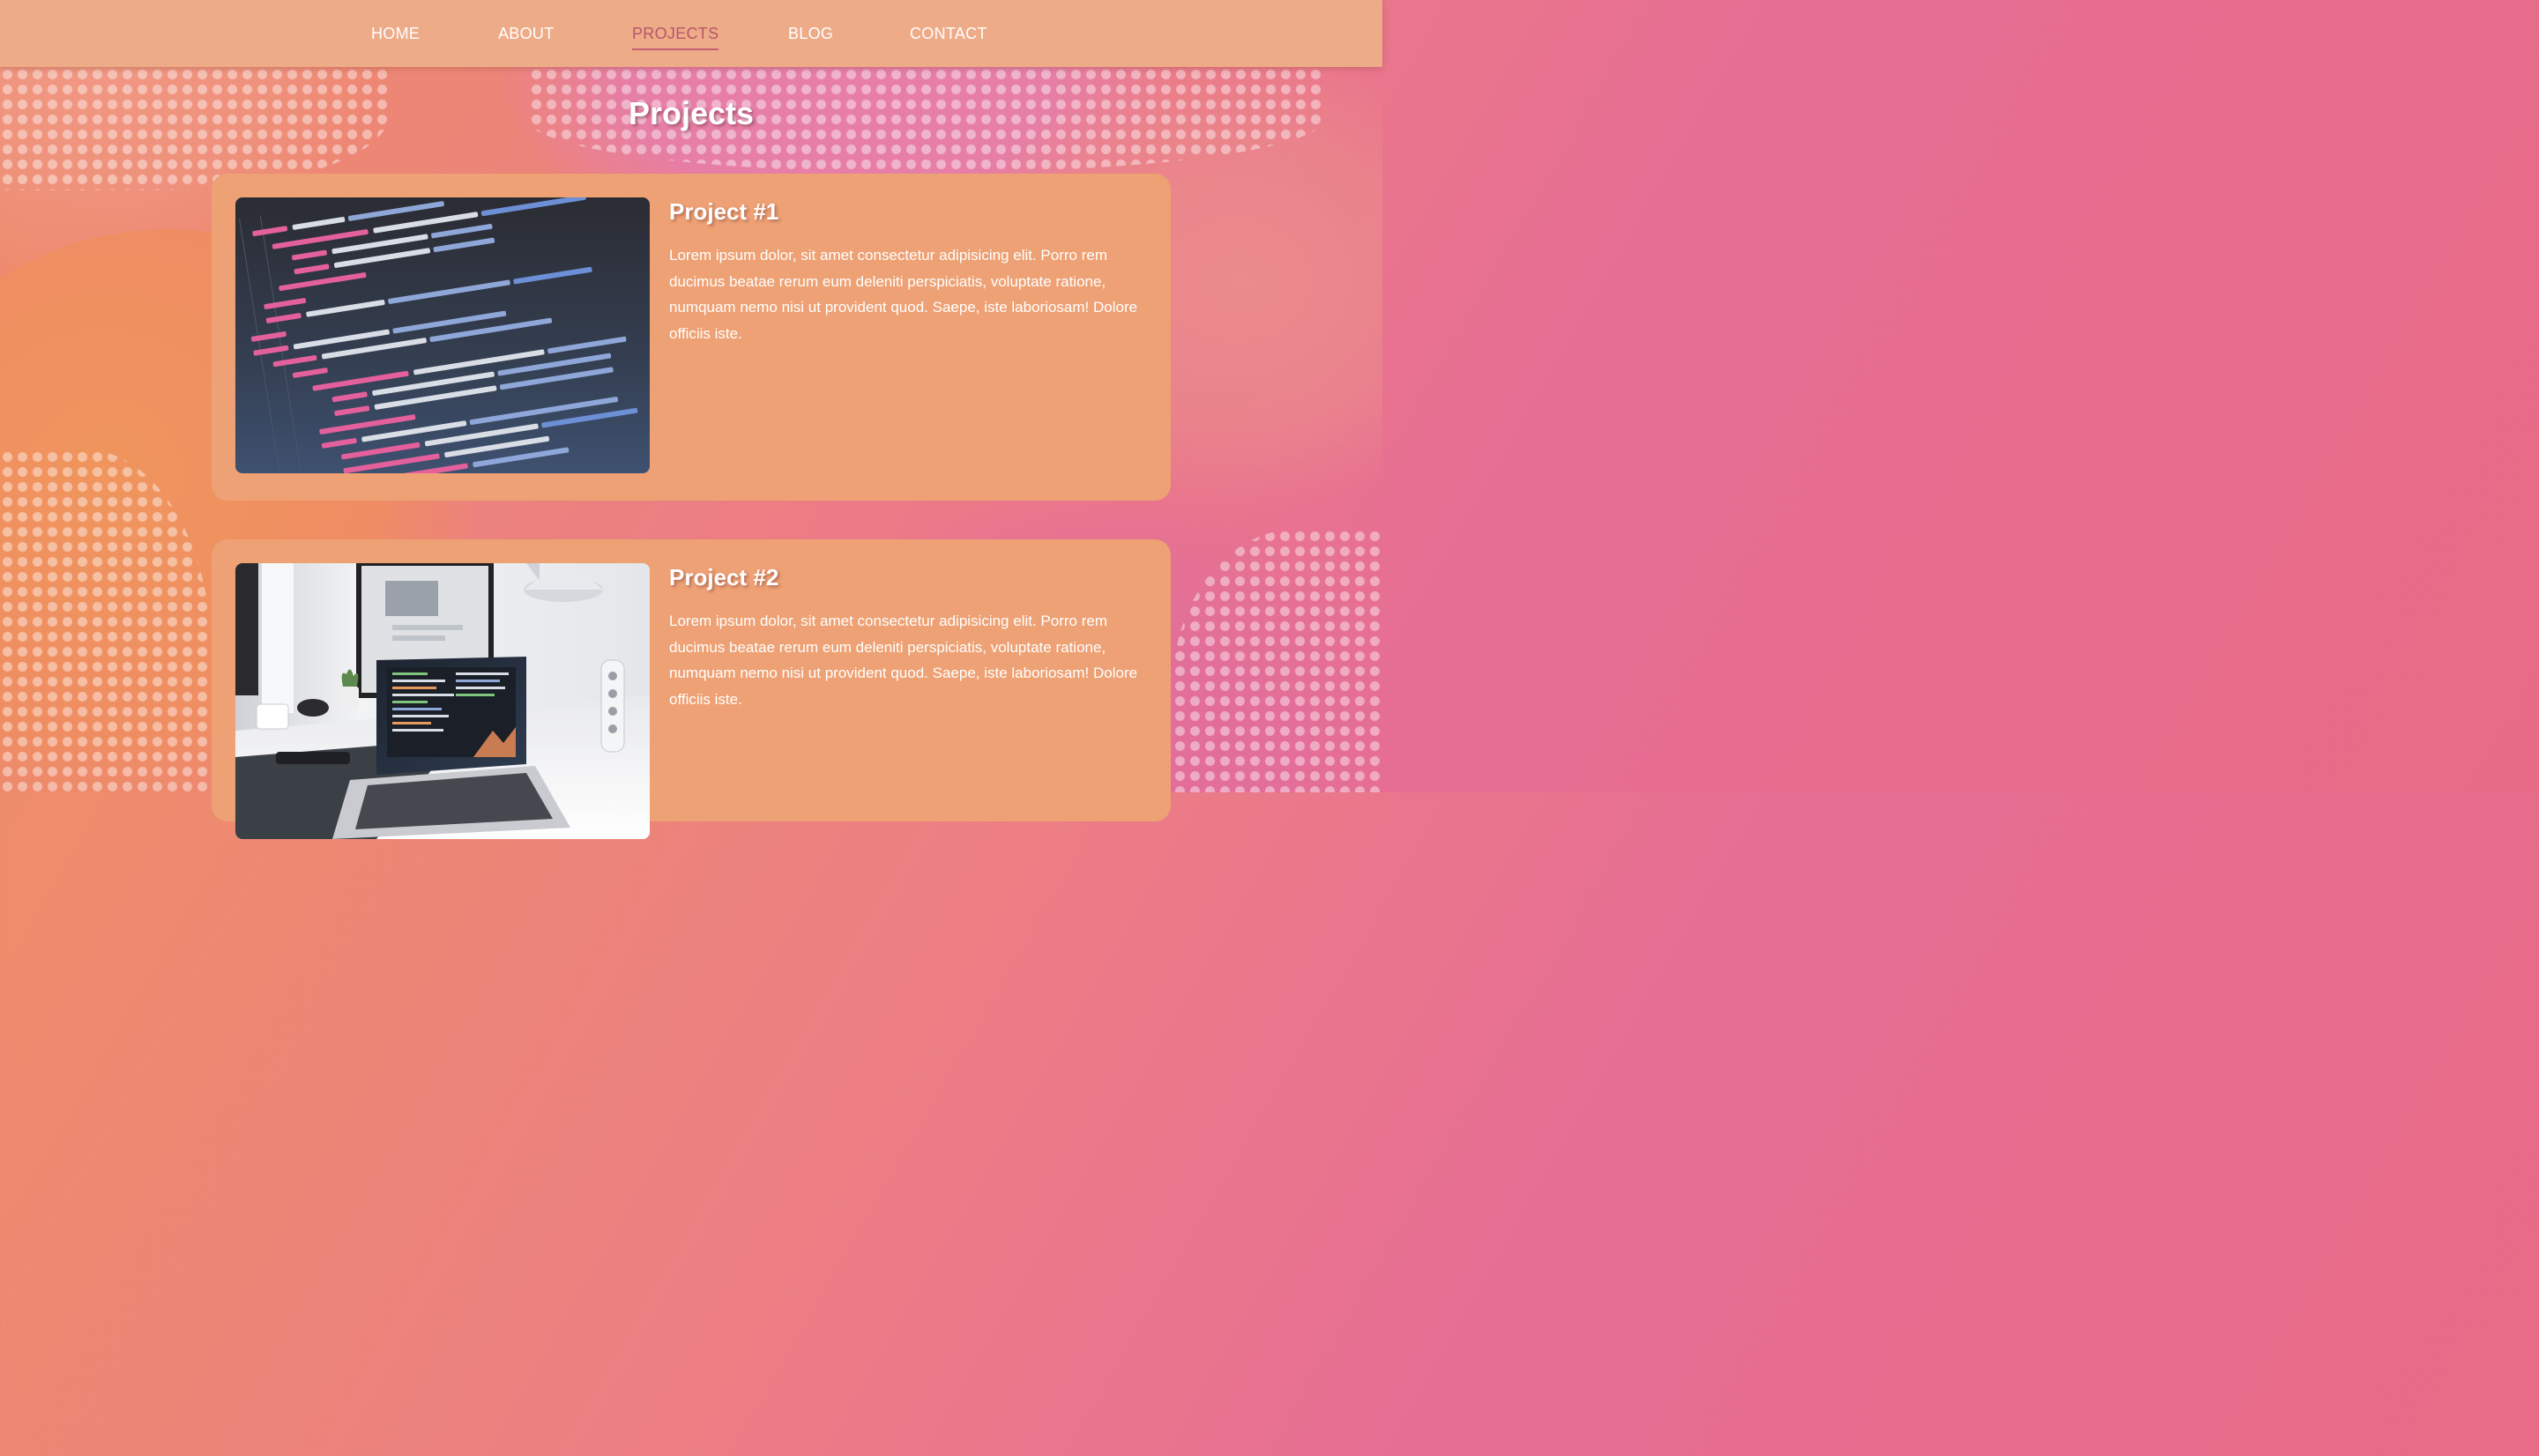 This screenshot has height=1456, width=2539. I want to click on project-title: Project #1, so click(724, 211).